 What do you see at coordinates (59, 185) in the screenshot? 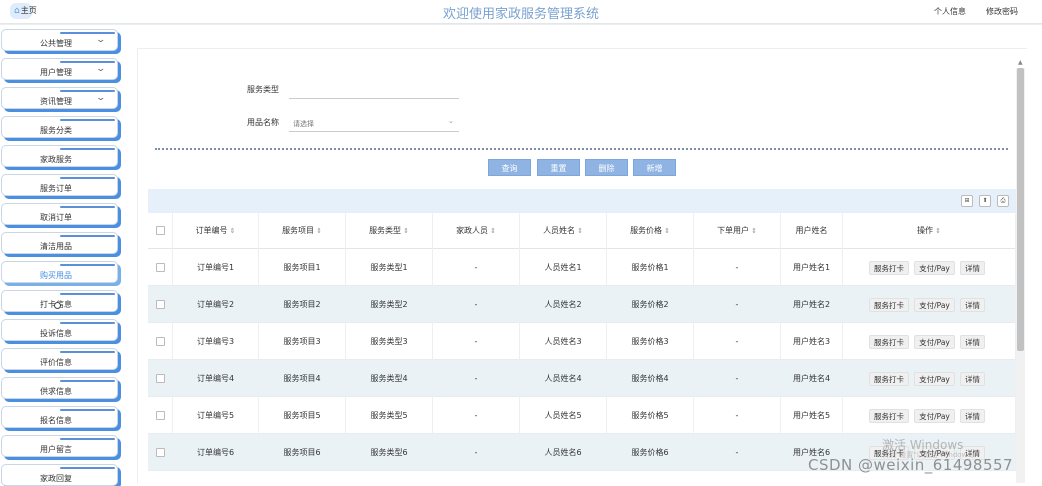
I see `sidebar-item: 服务订单` at bounding box center [59, 185].